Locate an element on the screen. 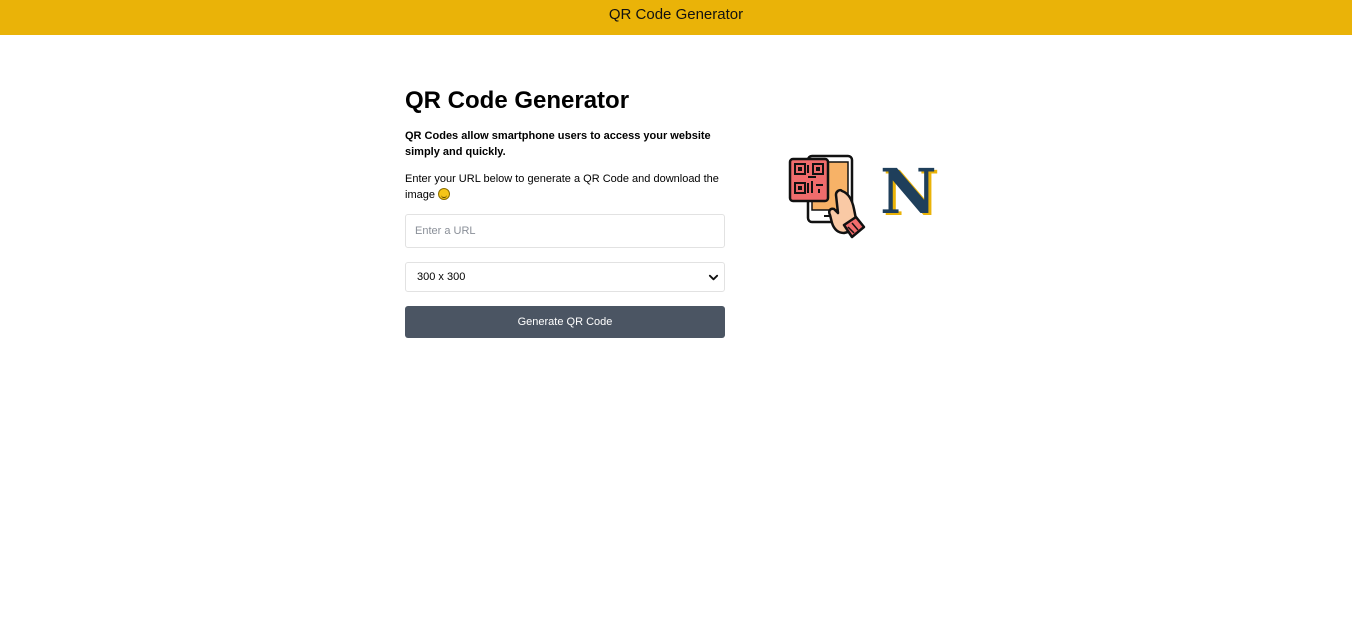 This screenshot has width=1352, height=624. page-title: QR Code Generator is located at coordinates (517, 100).